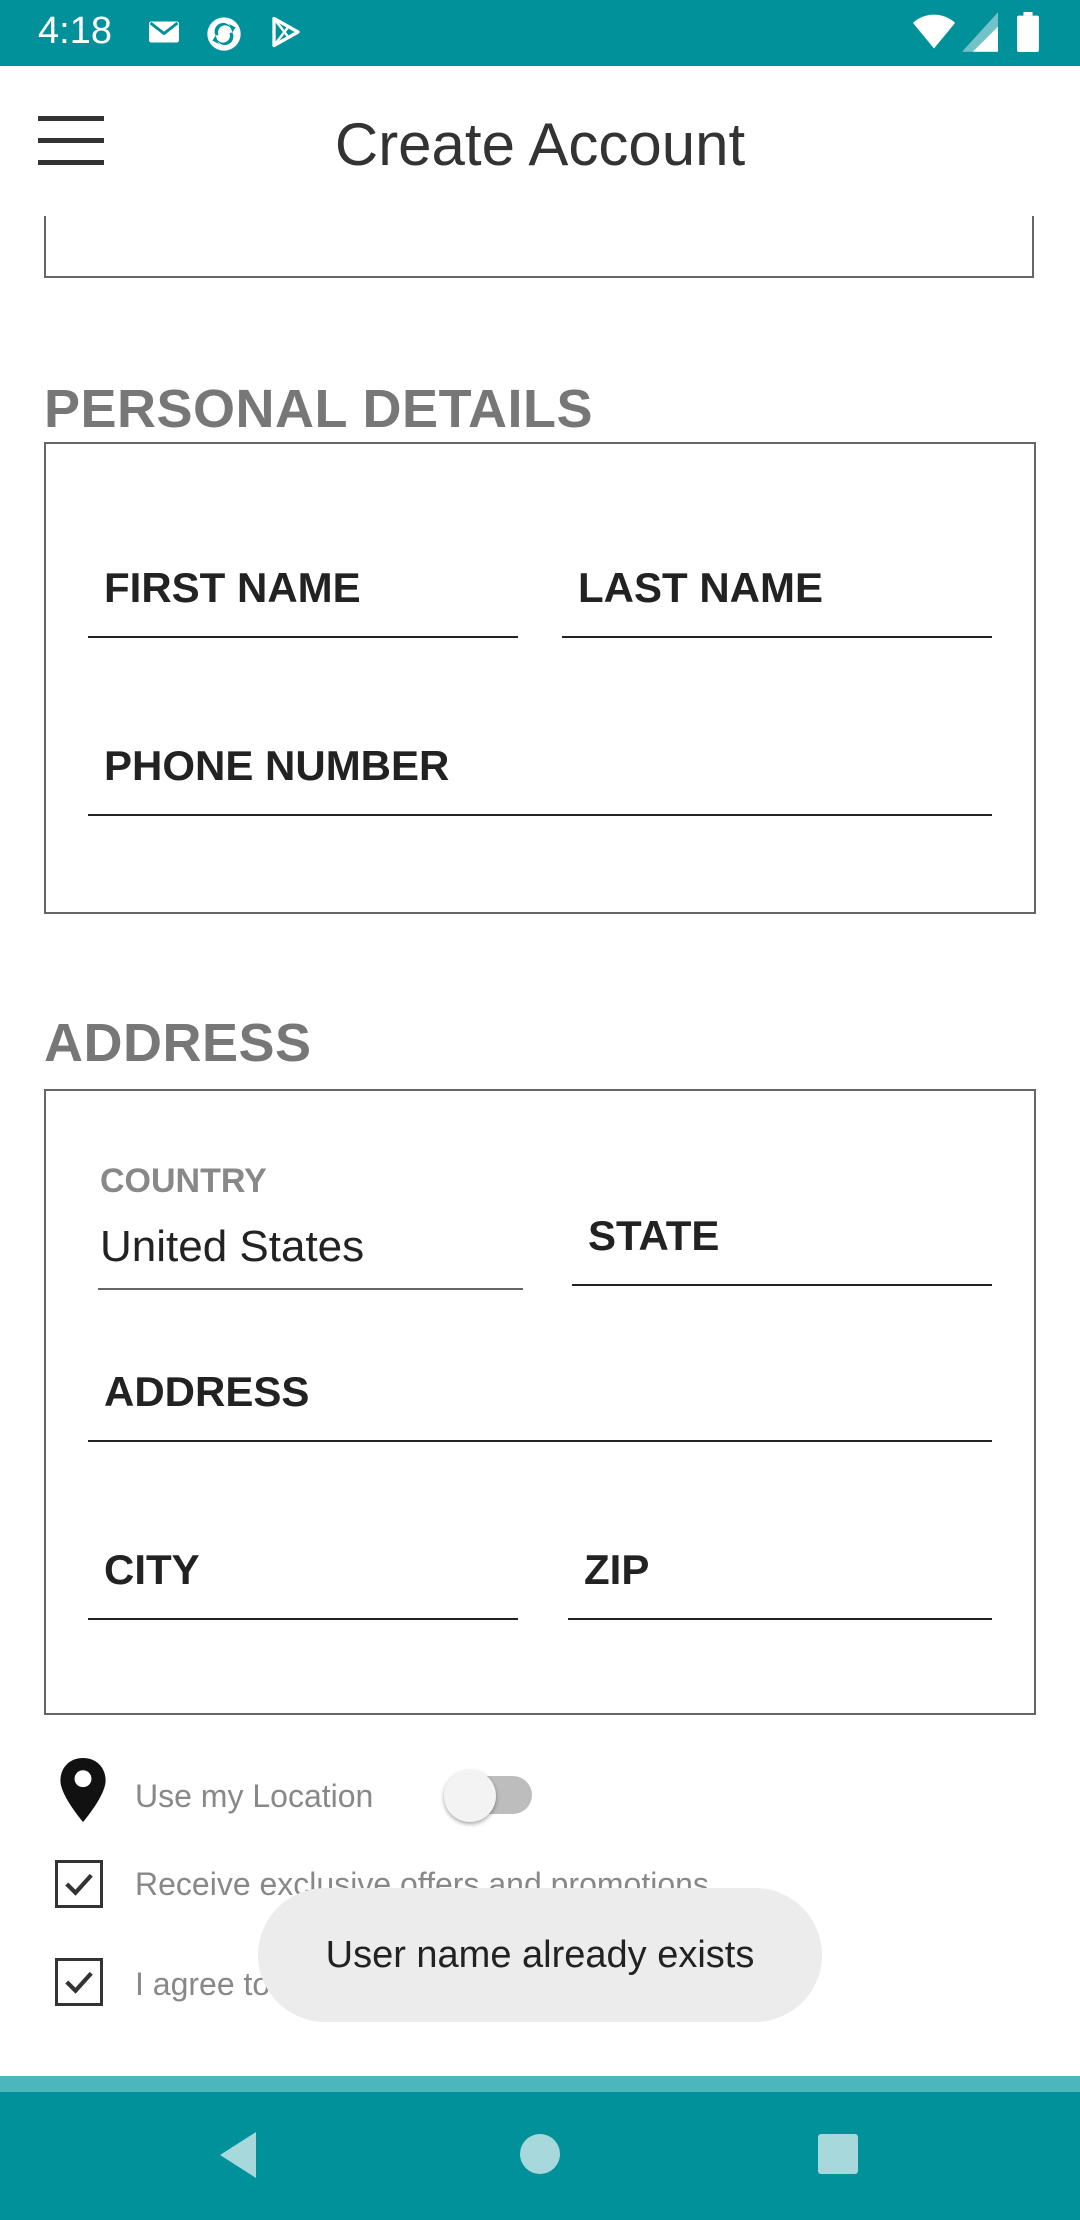  I want to click on toast-message: User name already exists, so click(540, 1955).